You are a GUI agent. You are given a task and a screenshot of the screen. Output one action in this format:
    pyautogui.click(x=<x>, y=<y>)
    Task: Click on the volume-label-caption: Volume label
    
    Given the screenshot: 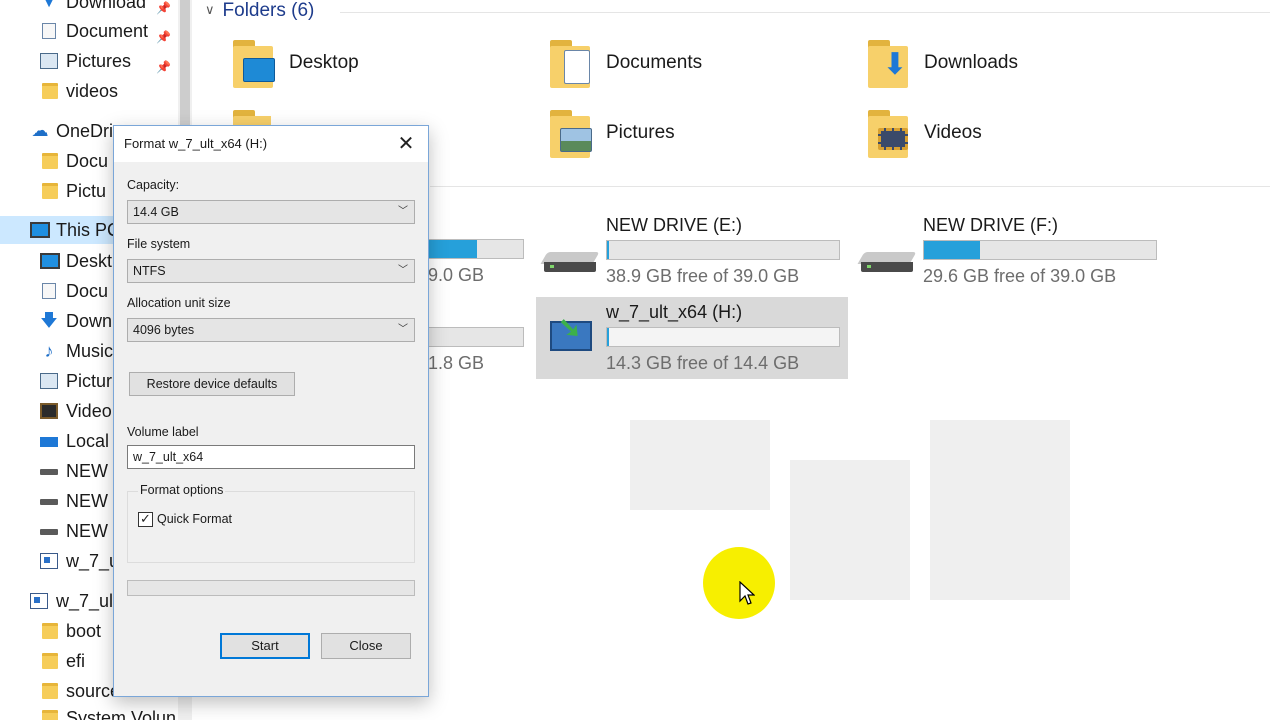 What is the action you would take?
    pyautogui.click(x=163, y=432)
    